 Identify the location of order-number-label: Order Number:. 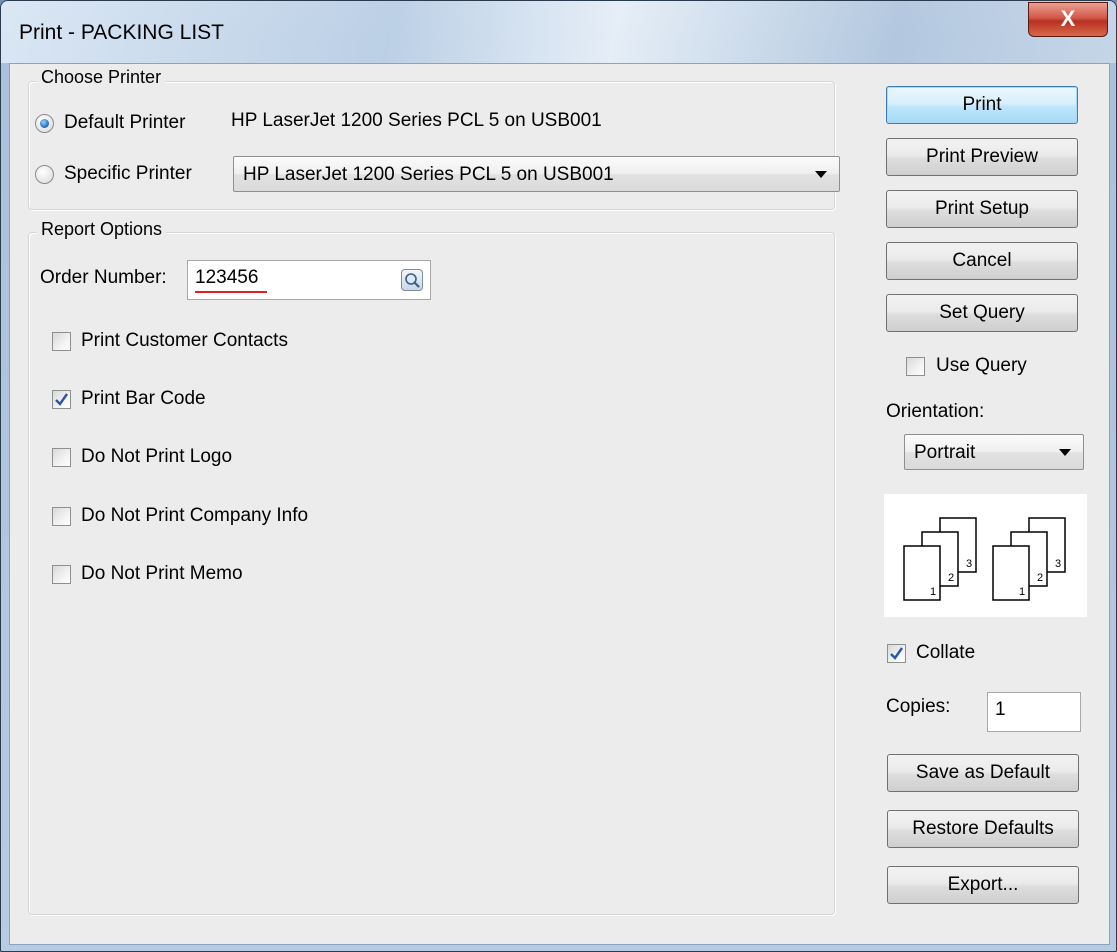
(103, 277).